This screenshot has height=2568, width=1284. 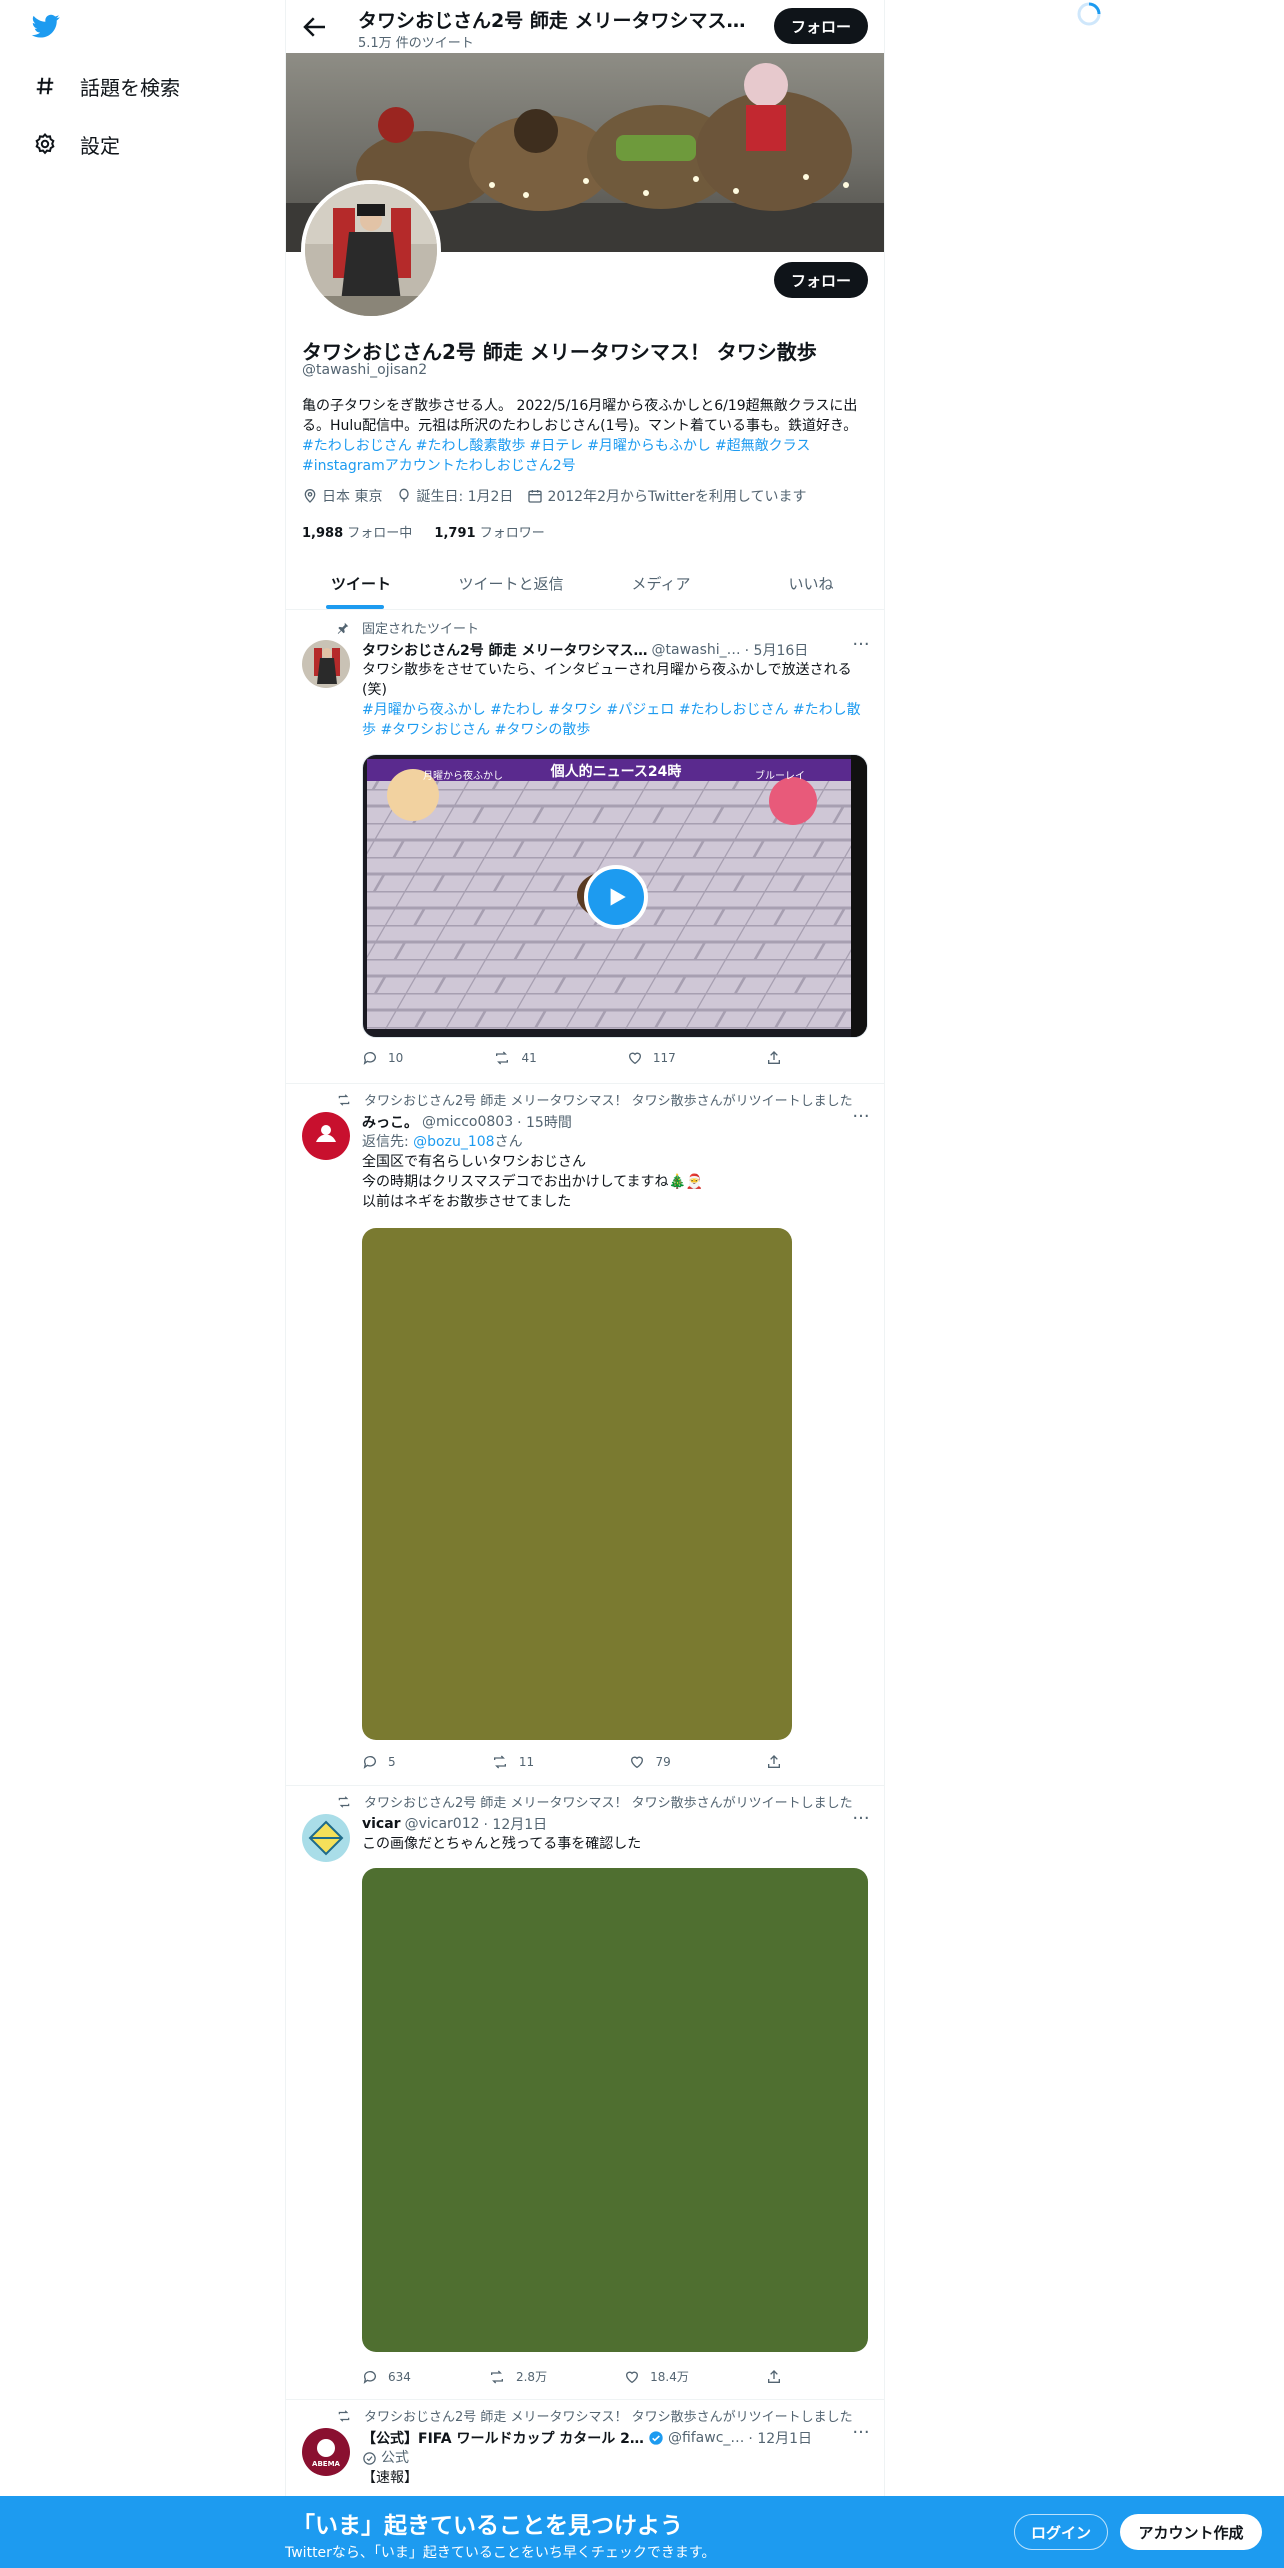 I want to click on tweet-actions: 10 41 117, so click(x=572, y=1058).